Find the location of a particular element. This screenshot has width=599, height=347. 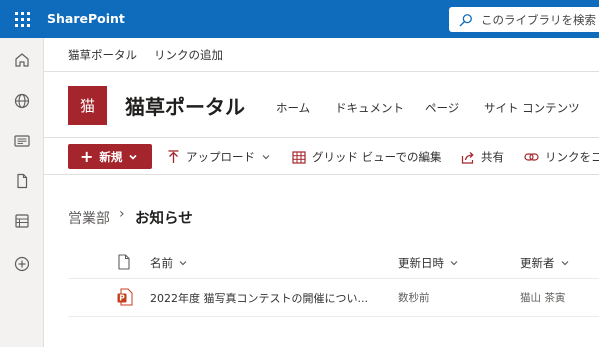

svg-text: P is located at coordinates (122, 298).